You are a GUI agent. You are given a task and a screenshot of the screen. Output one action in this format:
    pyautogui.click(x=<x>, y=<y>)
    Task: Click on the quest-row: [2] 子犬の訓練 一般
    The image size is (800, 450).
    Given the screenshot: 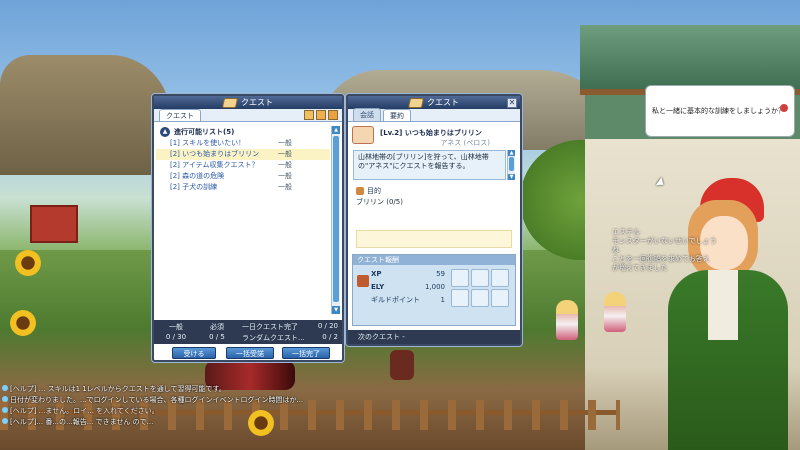 What is the action you would take?
    pyautogui.click(x=243, y=187)
    